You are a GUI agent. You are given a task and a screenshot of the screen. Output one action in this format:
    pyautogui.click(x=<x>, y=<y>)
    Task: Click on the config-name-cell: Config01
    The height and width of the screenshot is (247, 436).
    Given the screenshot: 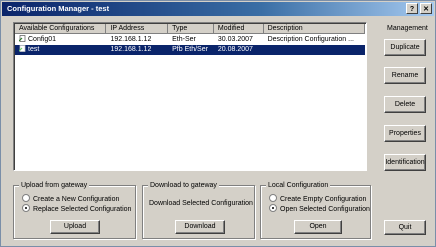 What is the action you would take?
    pyautogui.click(x=60, y=40)
    